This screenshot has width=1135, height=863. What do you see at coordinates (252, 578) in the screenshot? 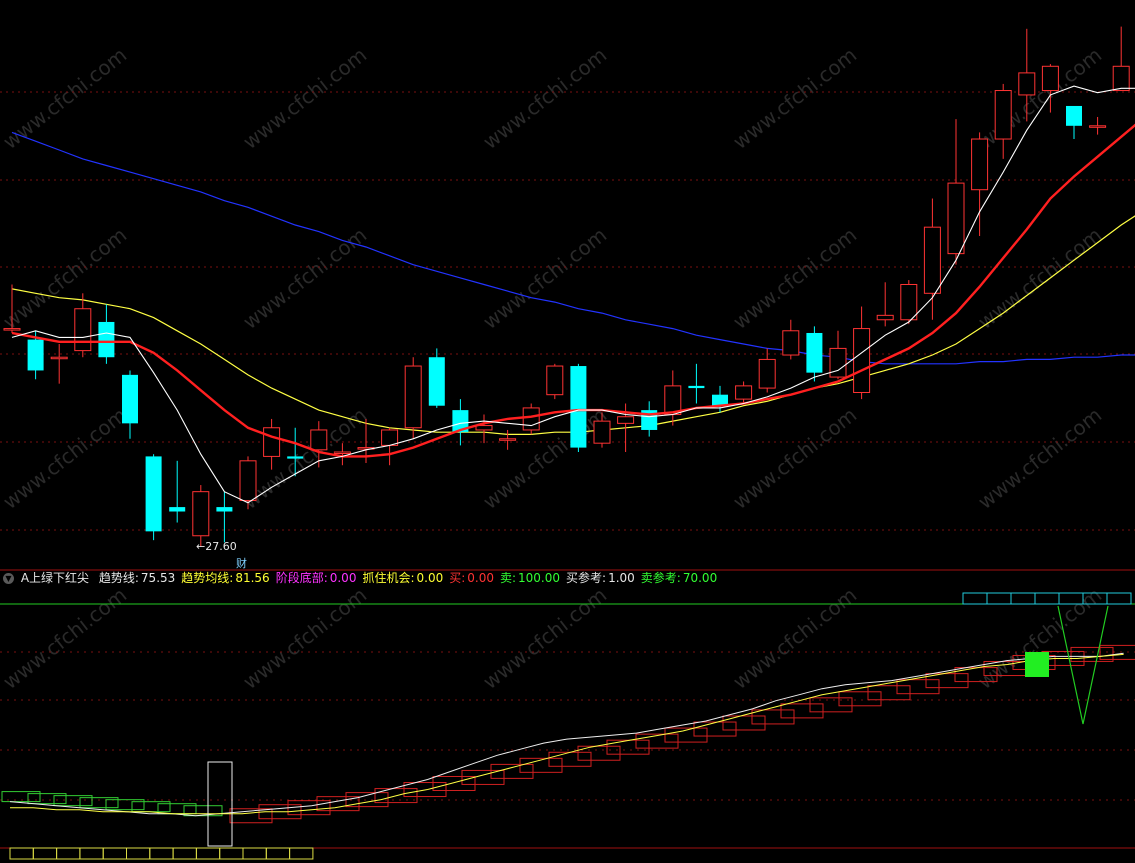
I see `legend-value: 81.56` at bounding box center [252, 578].